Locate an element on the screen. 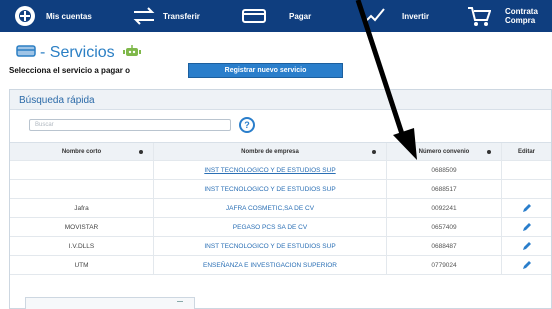  agreement-cell: 0688517 is located at coordinates (444, 189).